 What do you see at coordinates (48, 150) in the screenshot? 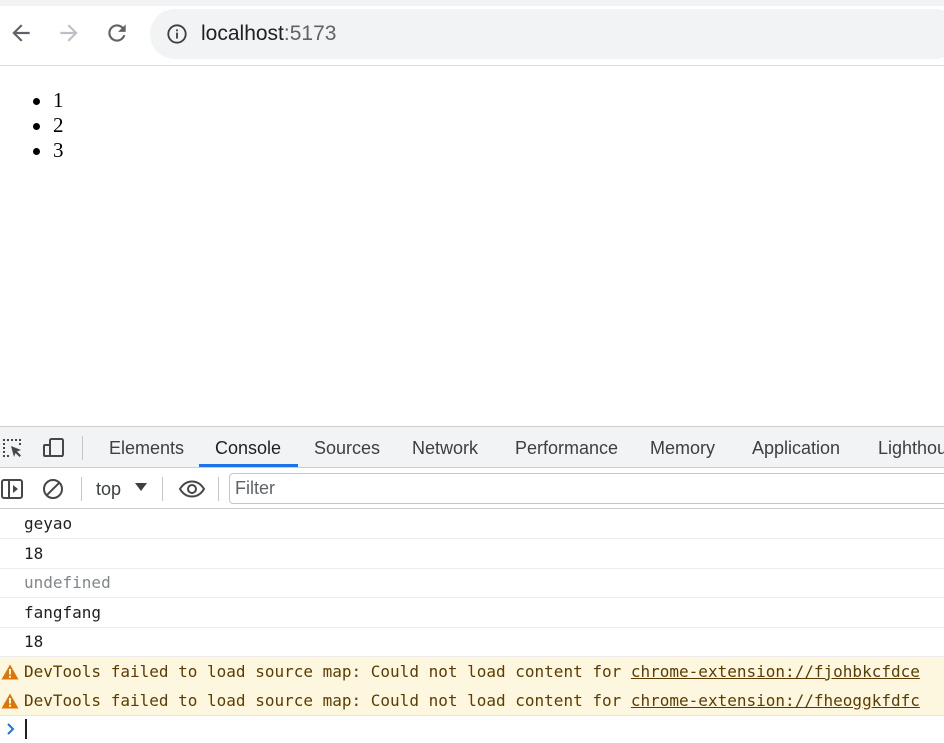
I see `list-item: 3` at bounding box center [48, 150].